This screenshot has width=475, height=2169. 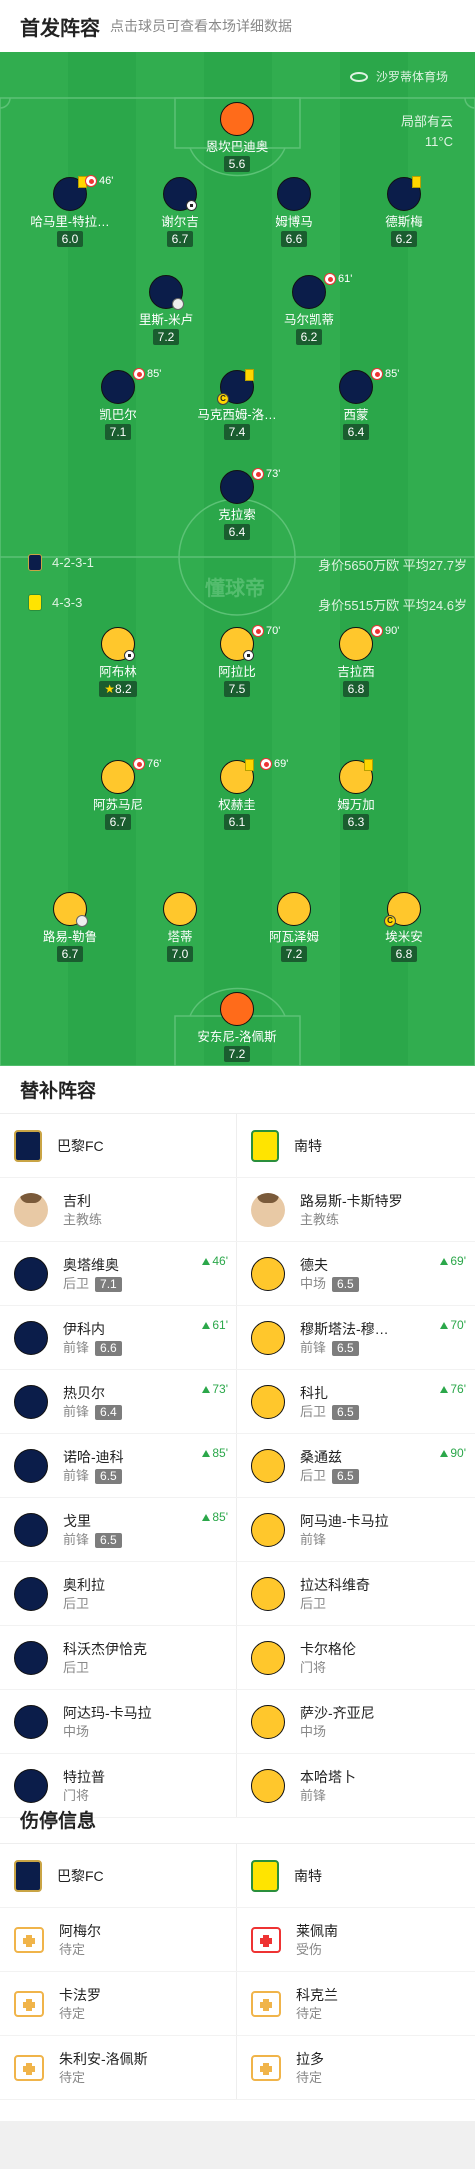 I want to click on injured-player-name: 科克兰, so click(x=317, y=1994).